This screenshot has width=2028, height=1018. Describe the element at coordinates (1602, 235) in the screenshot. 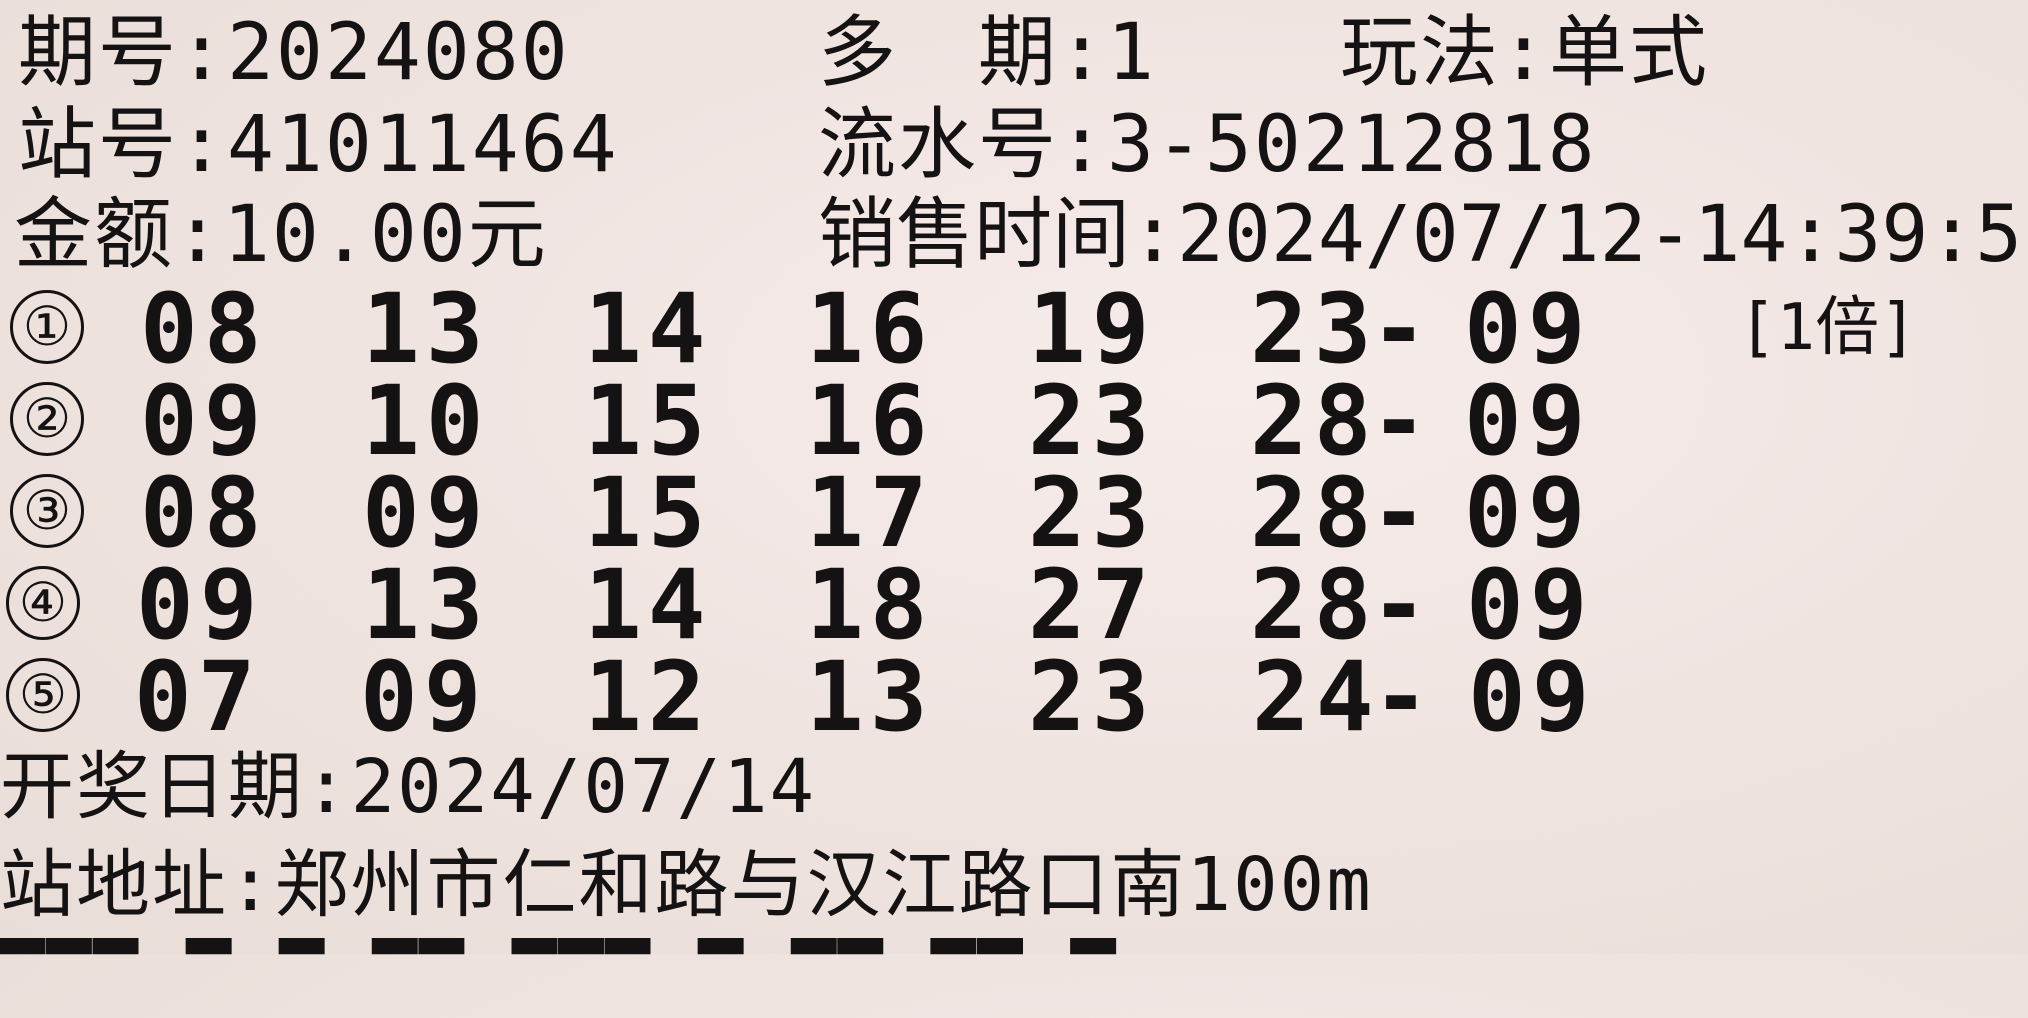

I see `sale-time-value: 2024/07/12-14:39:51` at that location.